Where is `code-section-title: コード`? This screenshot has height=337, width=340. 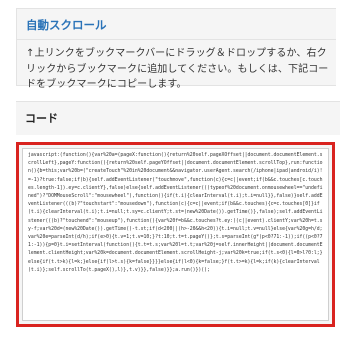
code-section-title: コード is located at coordinates (41, 118).